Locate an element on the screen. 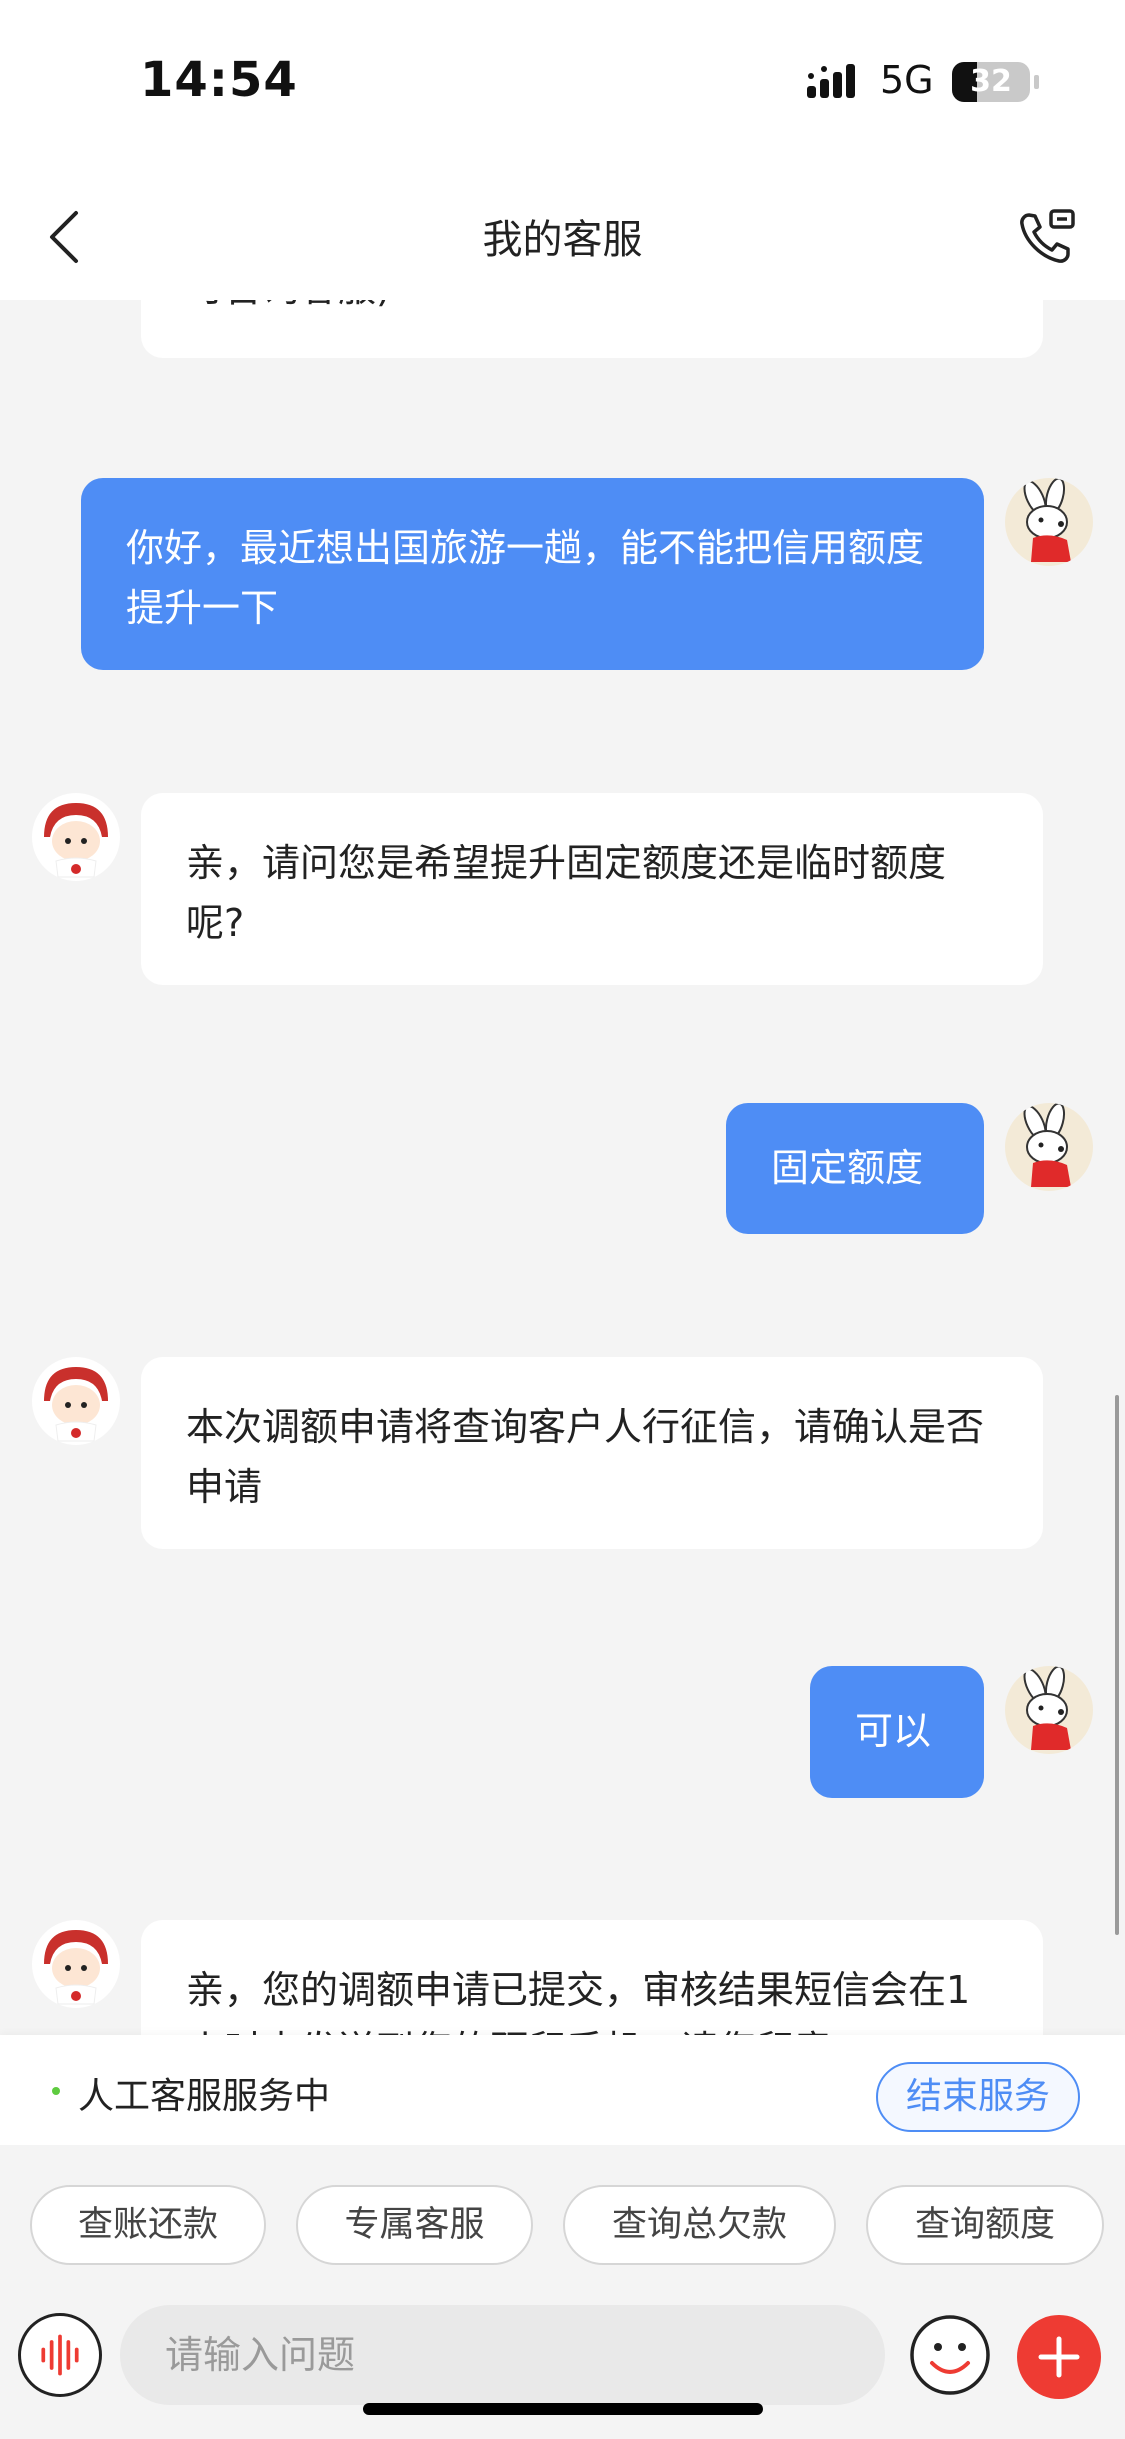 This screenshot has height=2439, width=1125. voice-icon is located at coordinates (60, 2355).